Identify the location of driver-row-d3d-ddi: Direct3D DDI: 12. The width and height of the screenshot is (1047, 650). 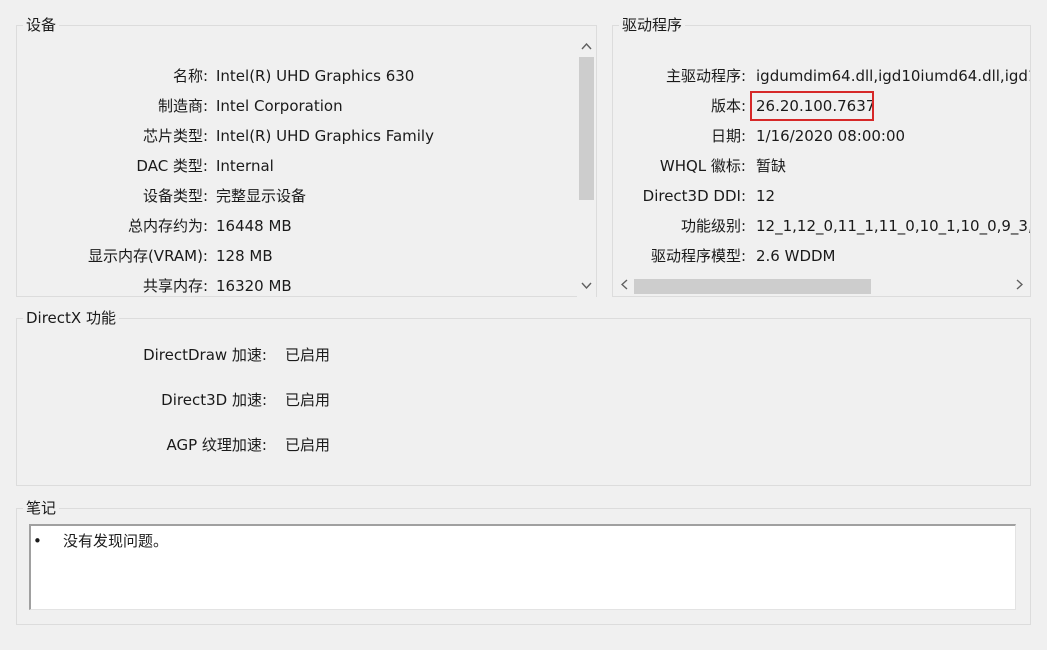
(821, 196).